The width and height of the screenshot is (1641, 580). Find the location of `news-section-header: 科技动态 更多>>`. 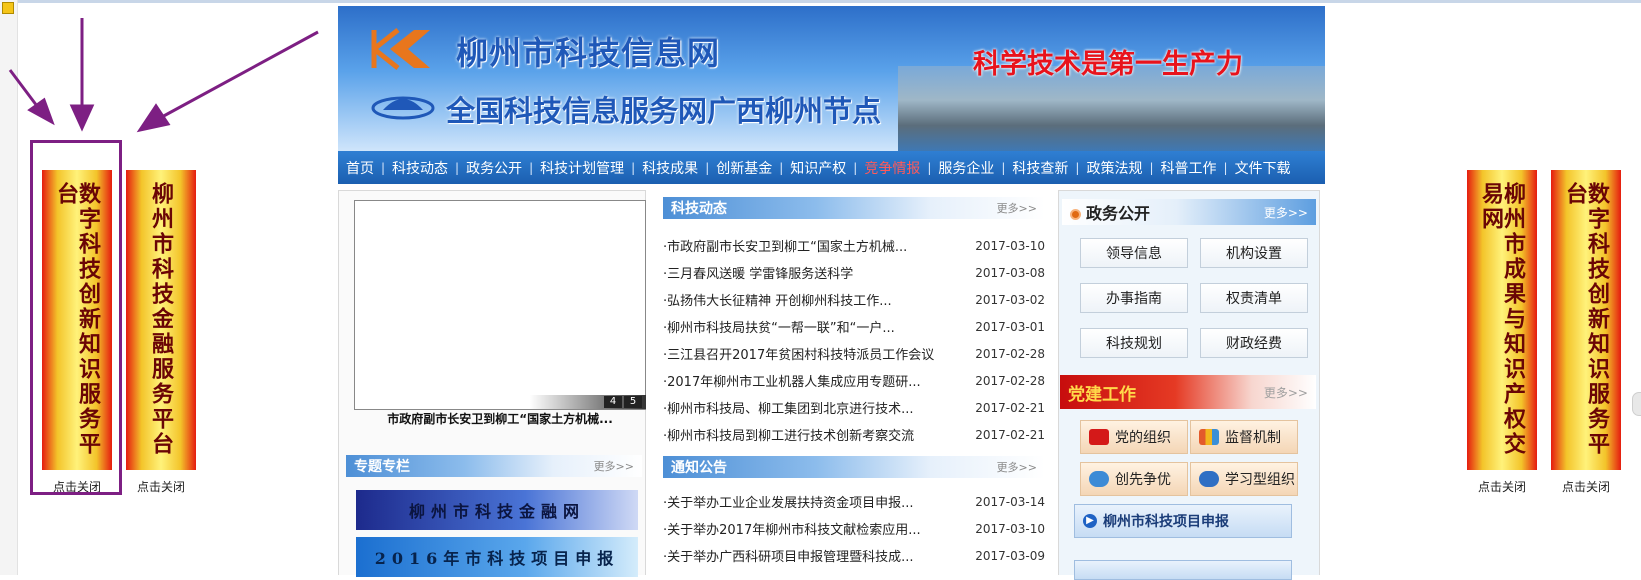

news-section-header: 科技动态 更多>> is located at coordinates (854, 208).